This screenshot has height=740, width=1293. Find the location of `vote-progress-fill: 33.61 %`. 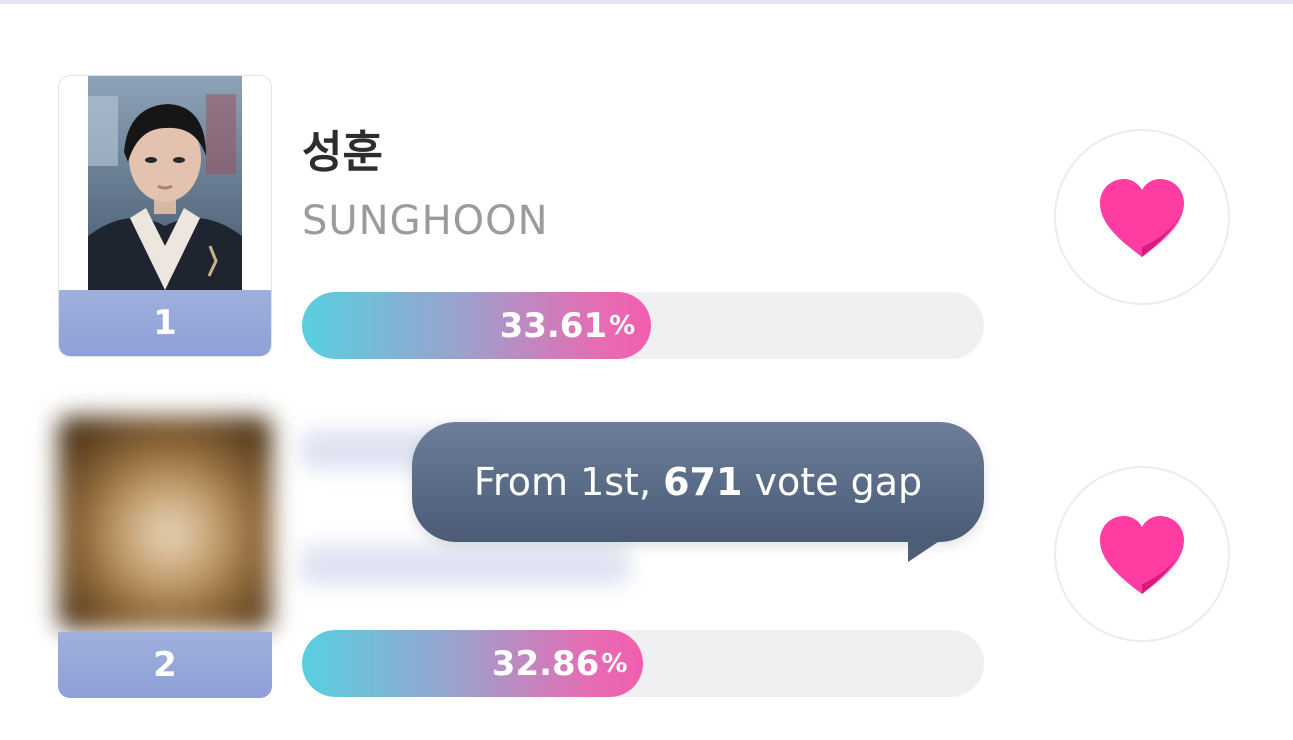

vote-progress-fill: 33.61 % is located at coordinates (477, 325).